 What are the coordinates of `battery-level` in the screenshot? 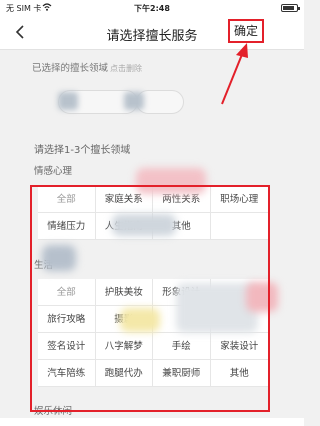 It's located at (289, 8).